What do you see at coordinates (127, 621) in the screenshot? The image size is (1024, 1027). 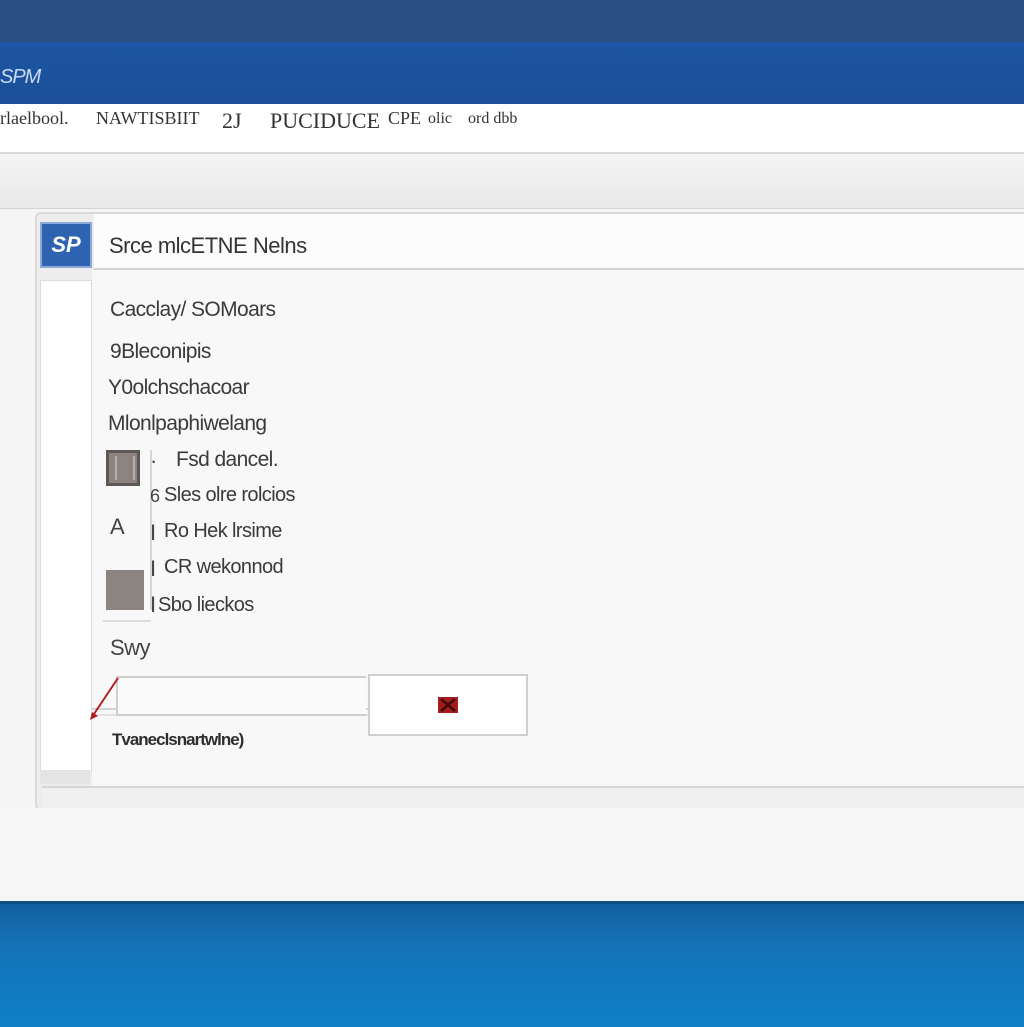 I see `section-divider` at bounding box center [127, 621].